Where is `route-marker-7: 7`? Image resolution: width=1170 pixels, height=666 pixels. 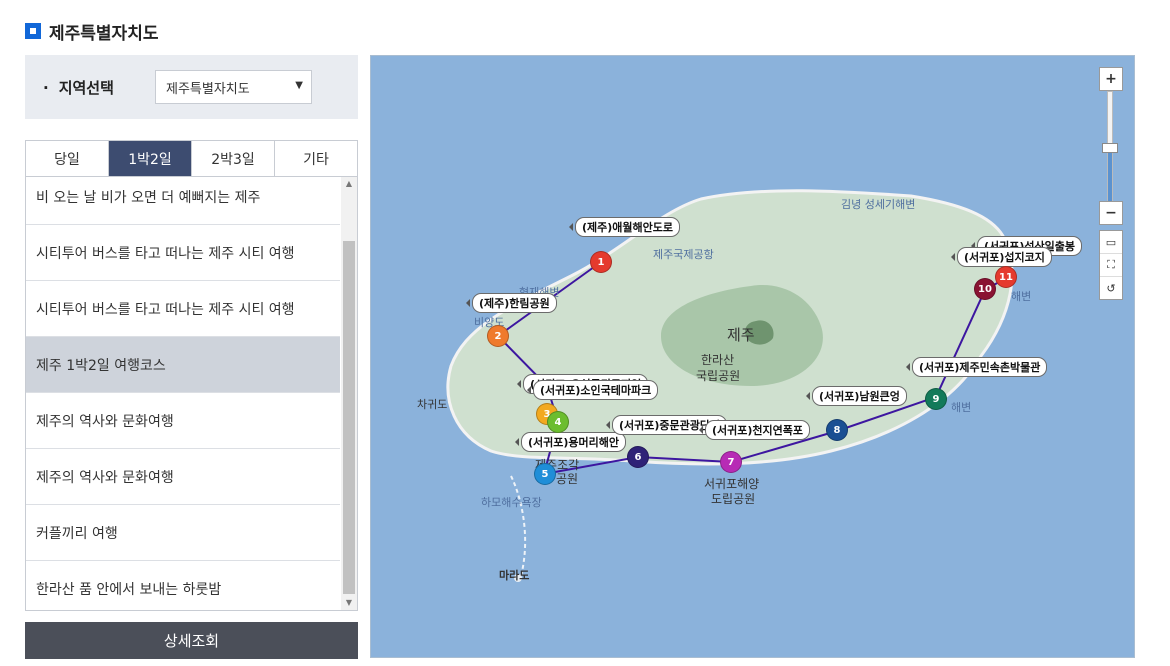
route-marker-7: 7 is located at coordinates (731, 462).